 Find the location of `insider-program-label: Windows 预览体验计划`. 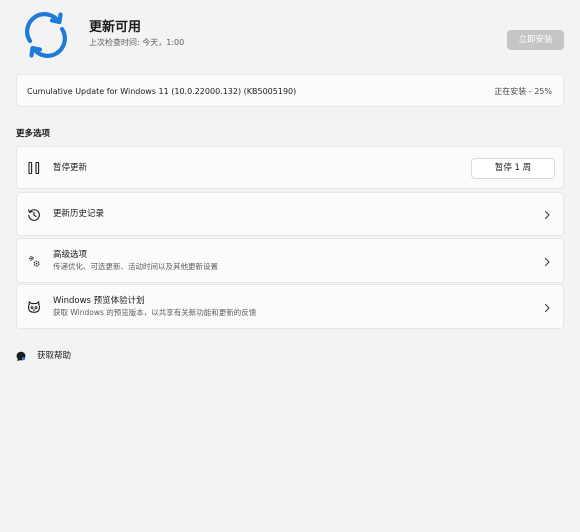

insider-program-label: Windows 预览体验计划 is located at coordinates (99, 301).